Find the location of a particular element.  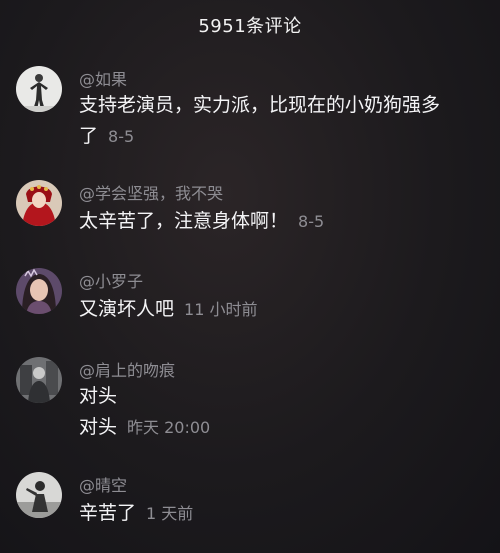

comment-text: 又演坏人吧 11 小时前 is located at coordinates (284, 309).